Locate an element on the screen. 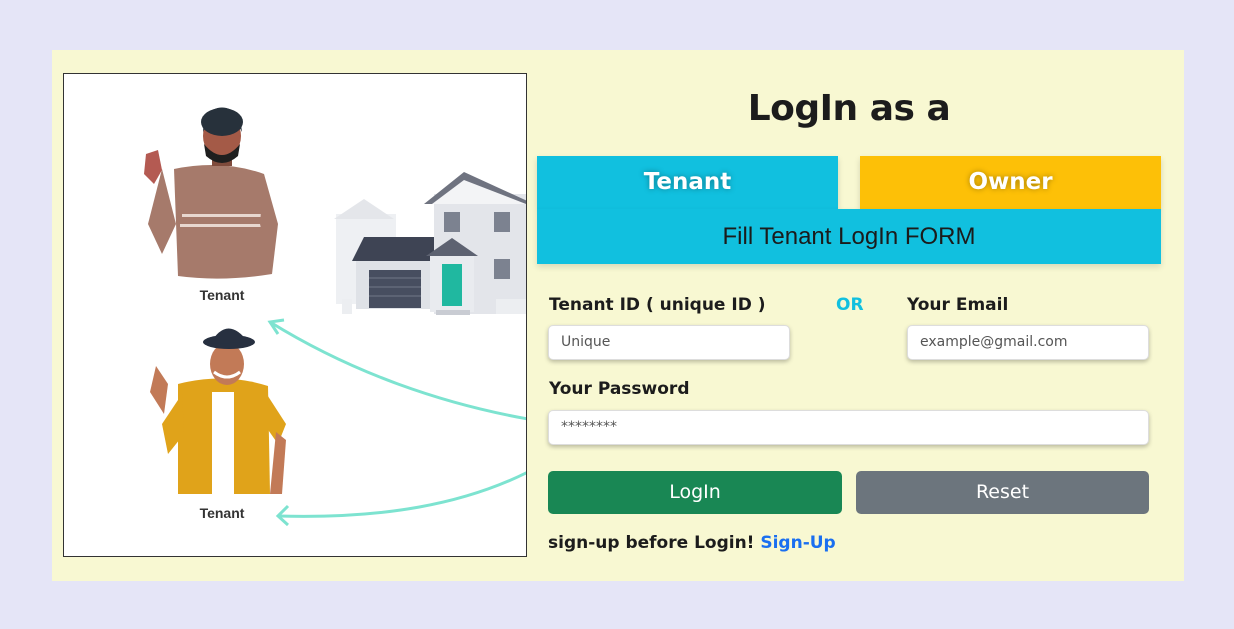 Image resolution: width=1234 pixels, height=629 pixels. email-input: example@gmail.com is located at coordinates (1028, 342).